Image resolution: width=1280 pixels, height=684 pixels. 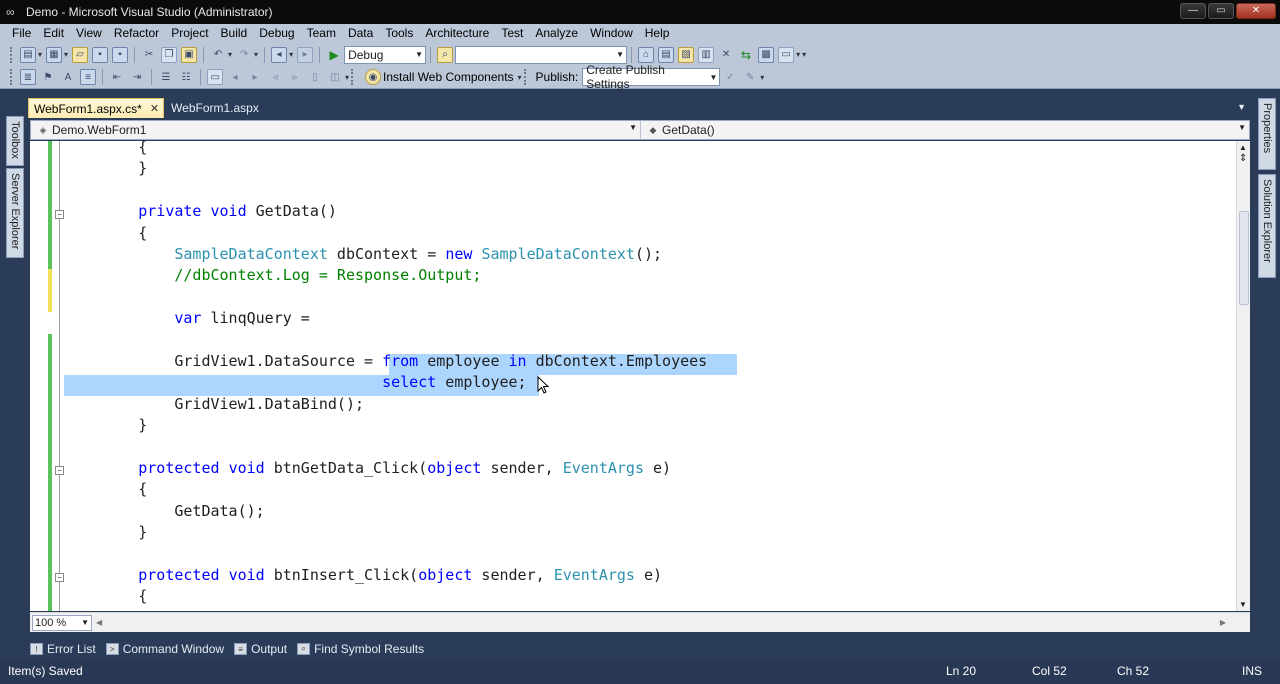 What do you see at coordinates (1256, 11) in the screenshot?
I see `close-button: ✕` at bounding box center [1256, 11].